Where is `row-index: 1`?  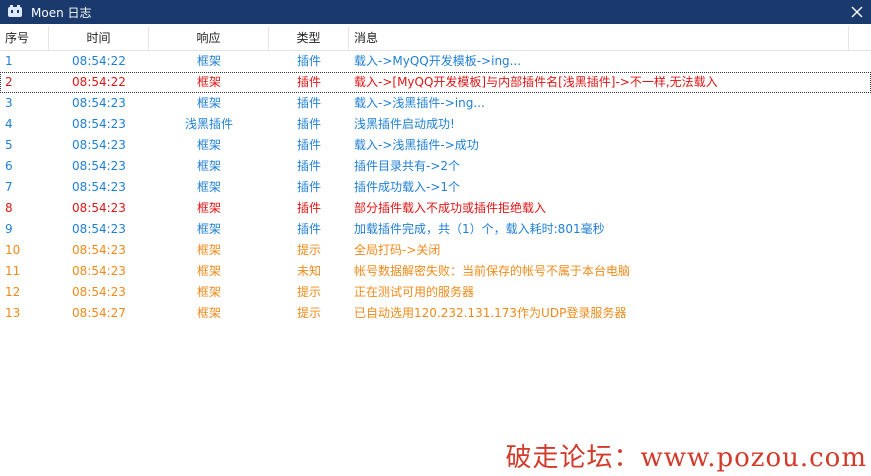
row-index: 1 is located at coordinates (9, 61).